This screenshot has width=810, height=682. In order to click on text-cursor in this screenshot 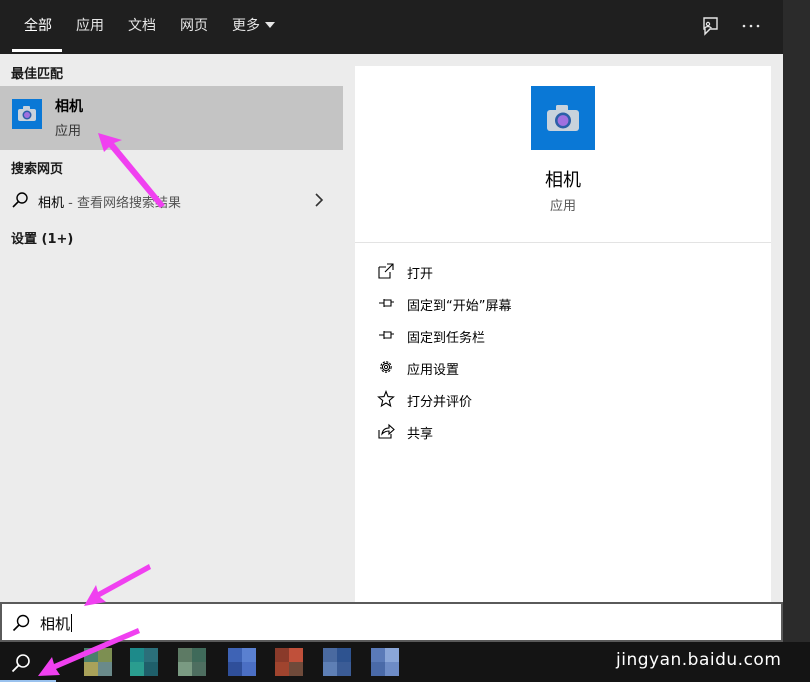, I will do `click(72, 623)`.